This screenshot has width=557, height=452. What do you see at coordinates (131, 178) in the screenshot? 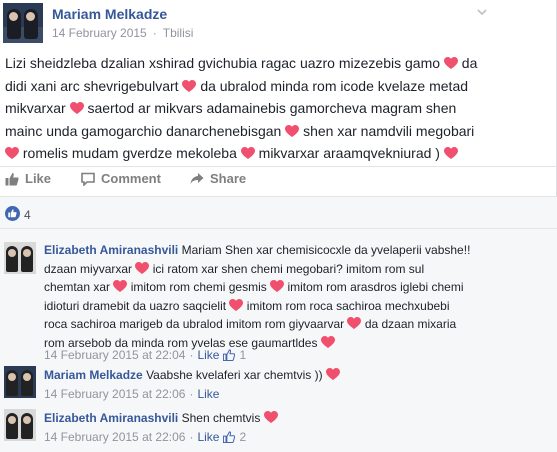
I see `comment-label: Comment` at bounding box center [131, 178].